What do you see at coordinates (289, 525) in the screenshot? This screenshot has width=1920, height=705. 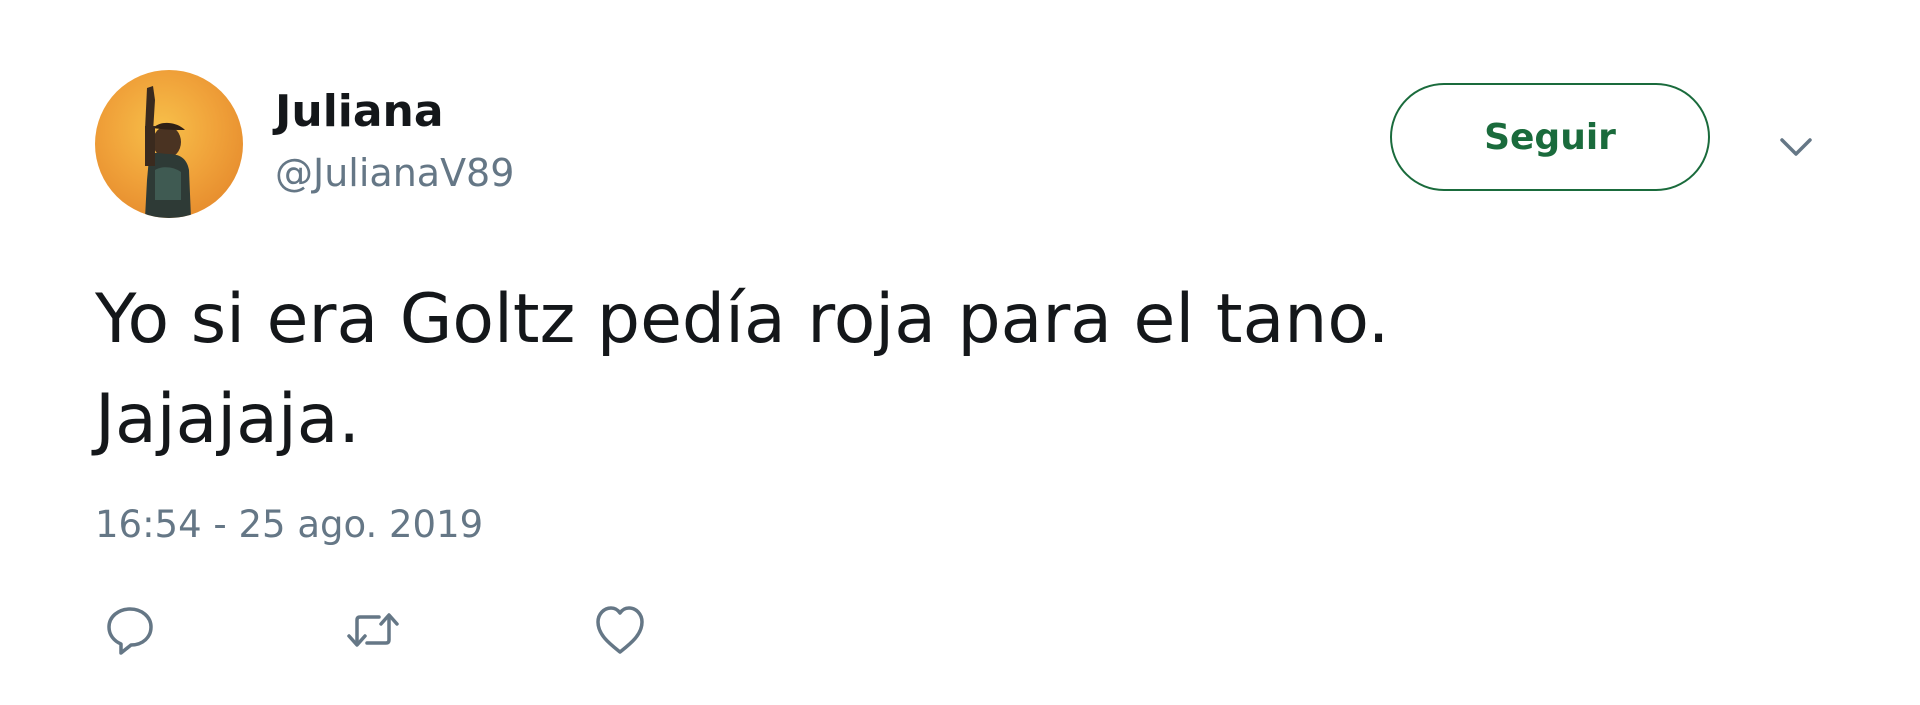 I see `tweet-timestamp: 16:54 - 25 ago. 2019` at bounding box center [289, 525].